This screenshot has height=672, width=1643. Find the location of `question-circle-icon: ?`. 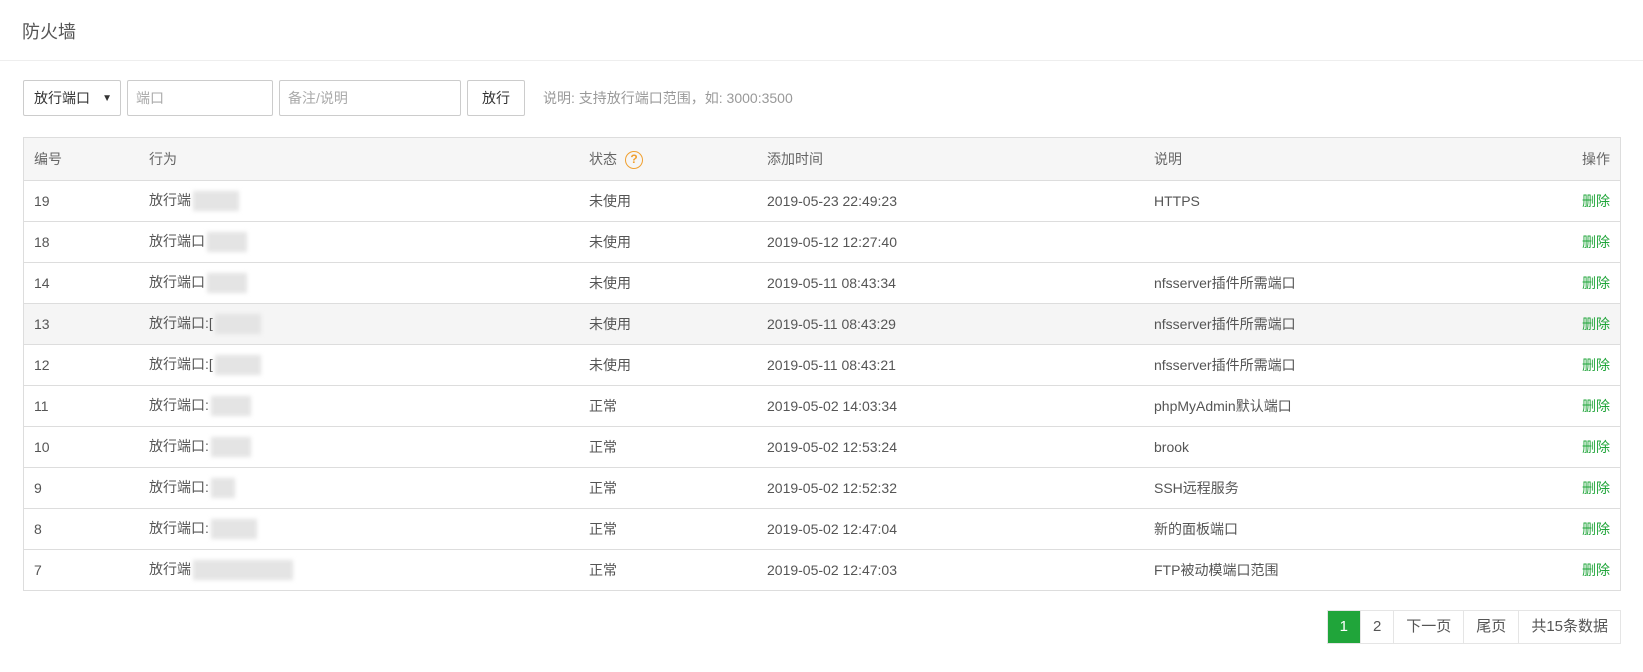

question-circle-icon: ? is located at coordinates (634, 159).